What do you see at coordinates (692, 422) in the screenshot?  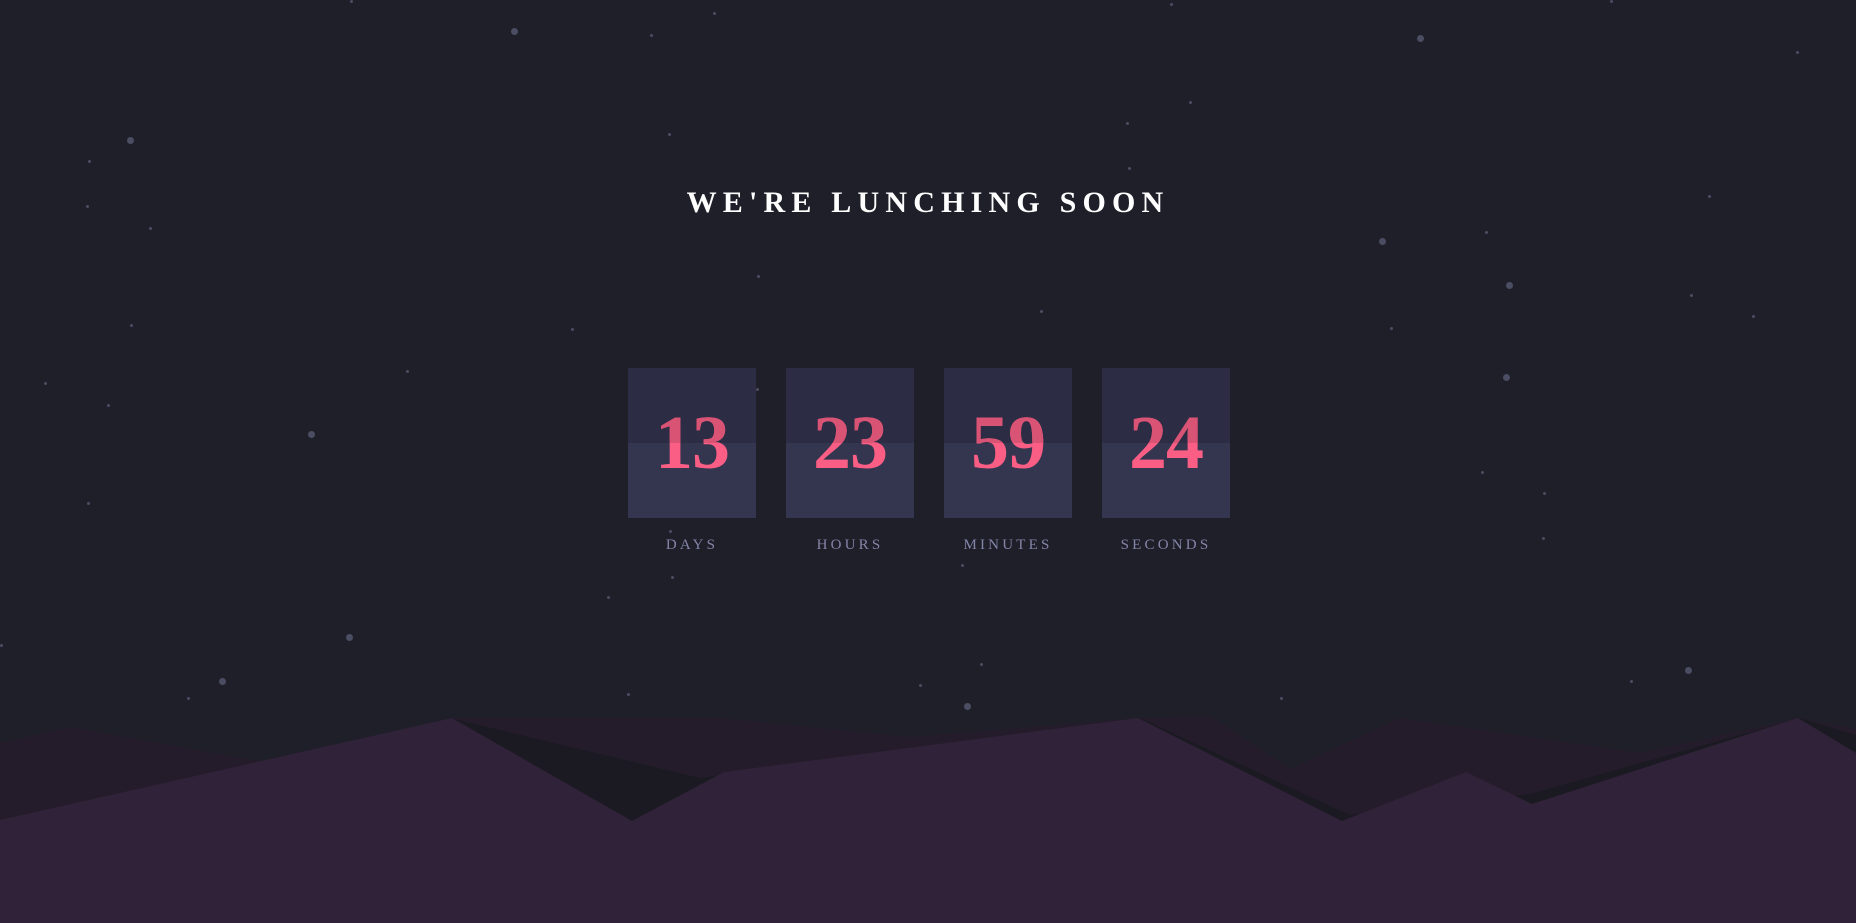 I see `days-value-top: 13` at bounding box center [692, 422].